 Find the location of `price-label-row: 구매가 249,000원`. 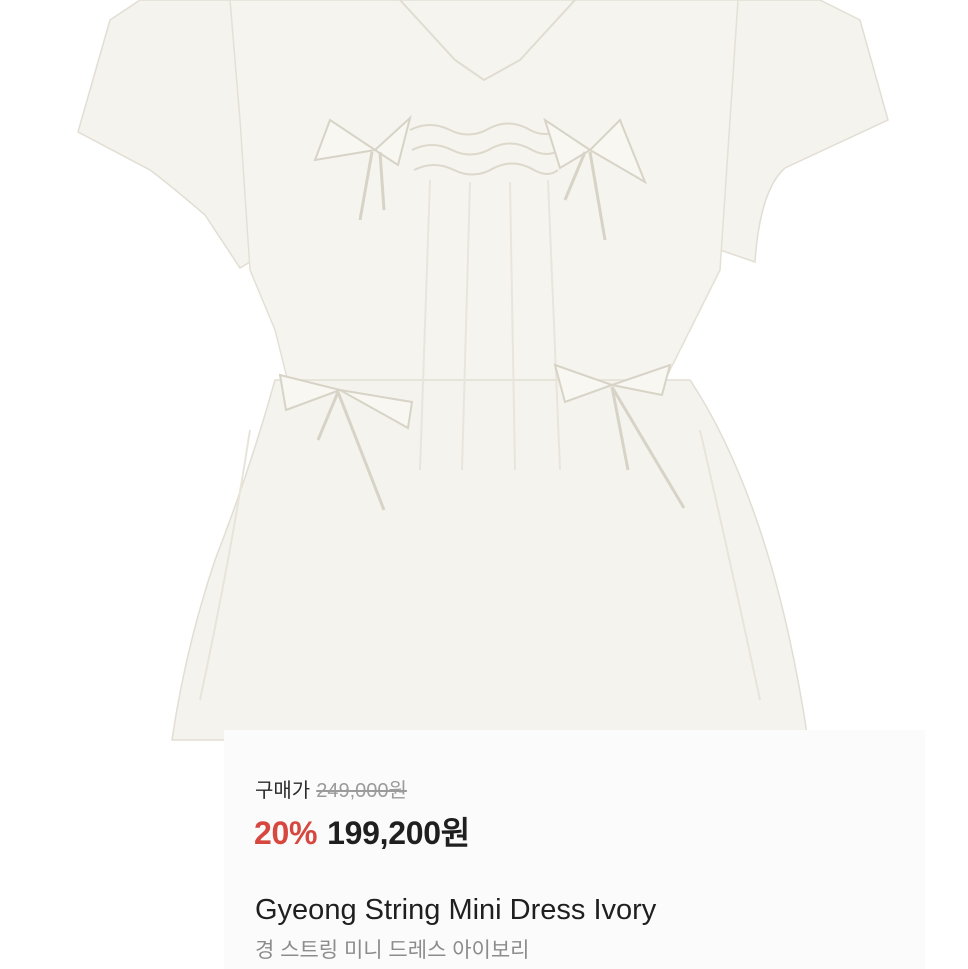

price-label-row: 구매가 249,000원 is located at coordinates (331, 788).